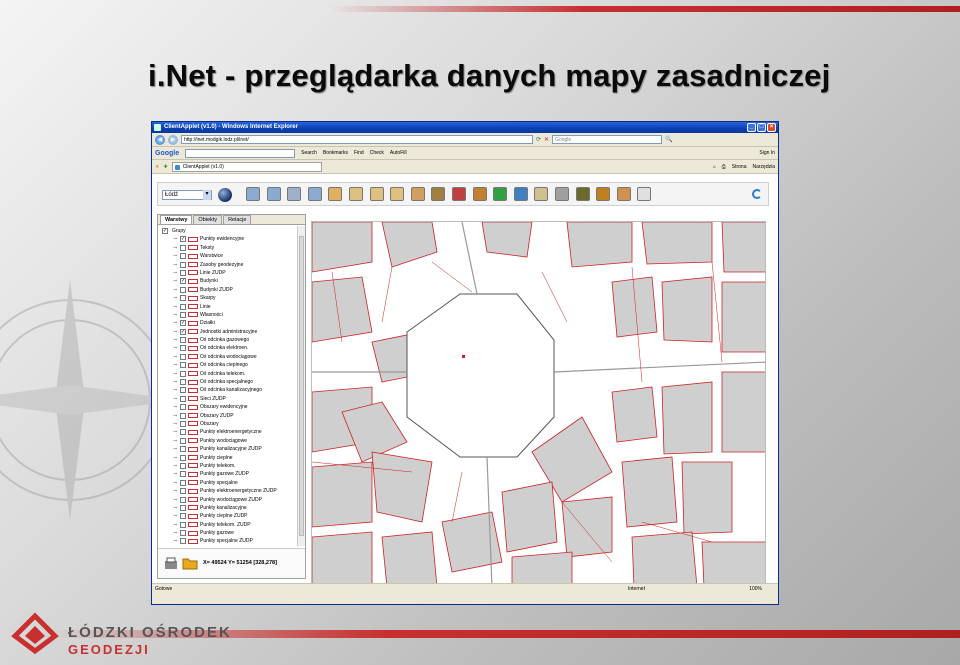  I want to click on tab-clientapplet: ClientApplet (v1.0), so click(246, 166).